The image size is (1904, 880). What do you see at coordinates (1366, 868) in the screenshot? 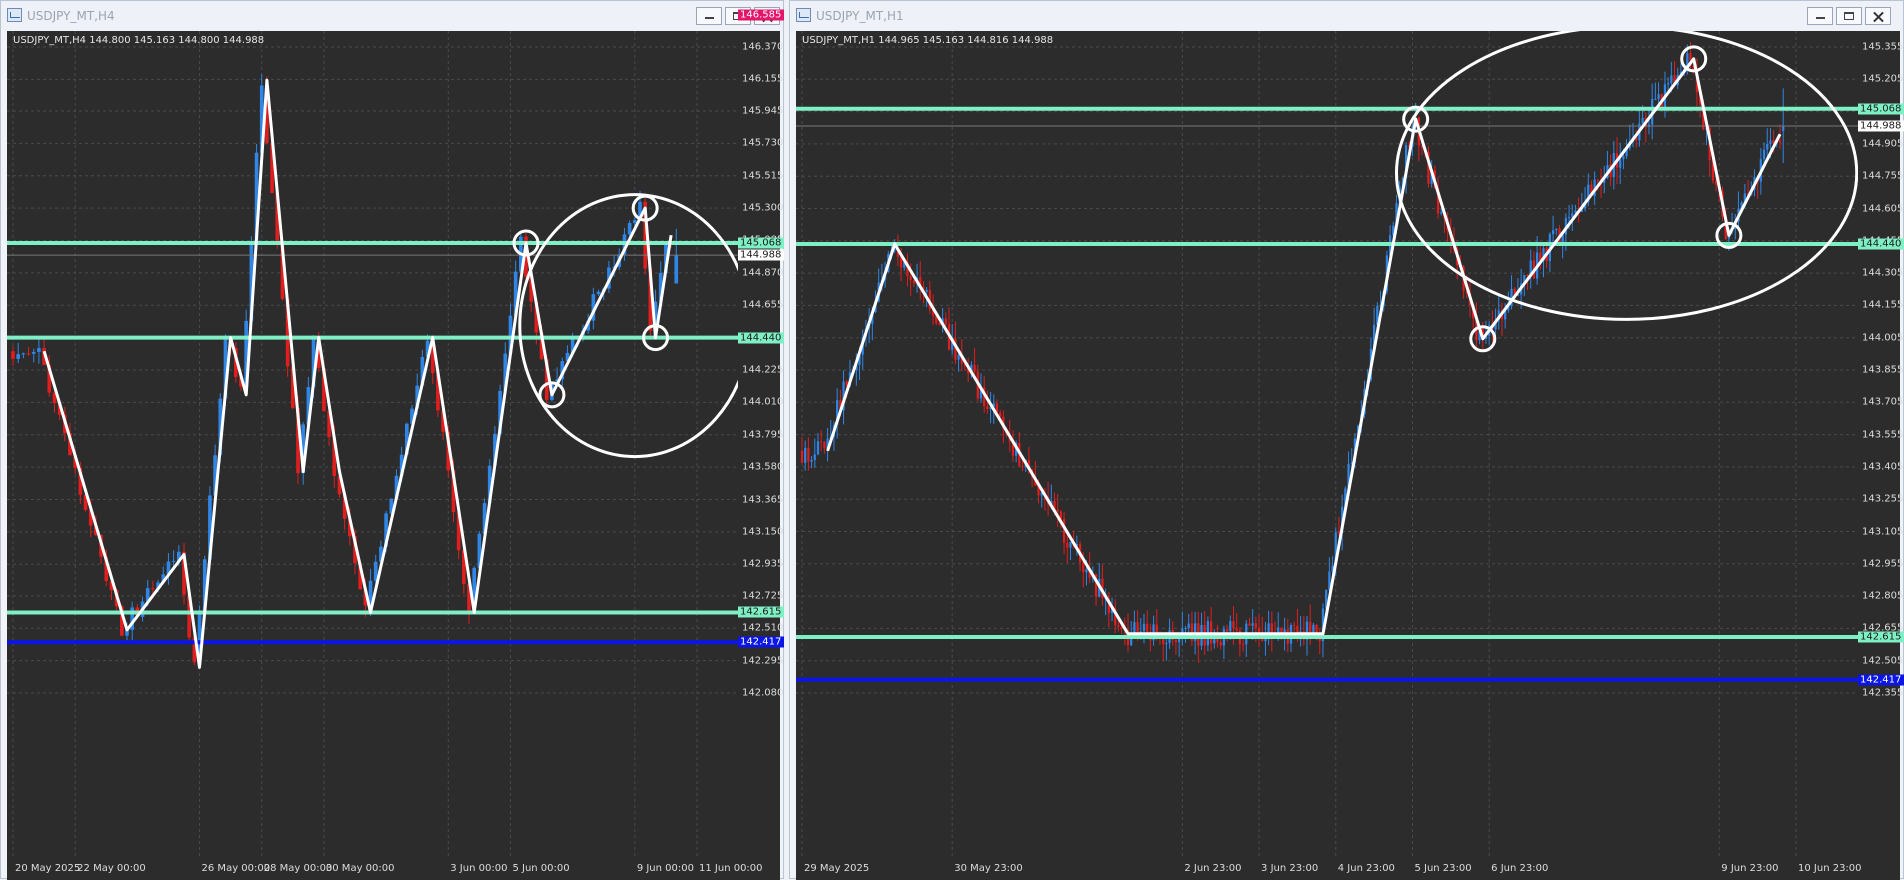
I see `time-tick-label: 4 Jun 23:00` at bounding box center [1366, 868].